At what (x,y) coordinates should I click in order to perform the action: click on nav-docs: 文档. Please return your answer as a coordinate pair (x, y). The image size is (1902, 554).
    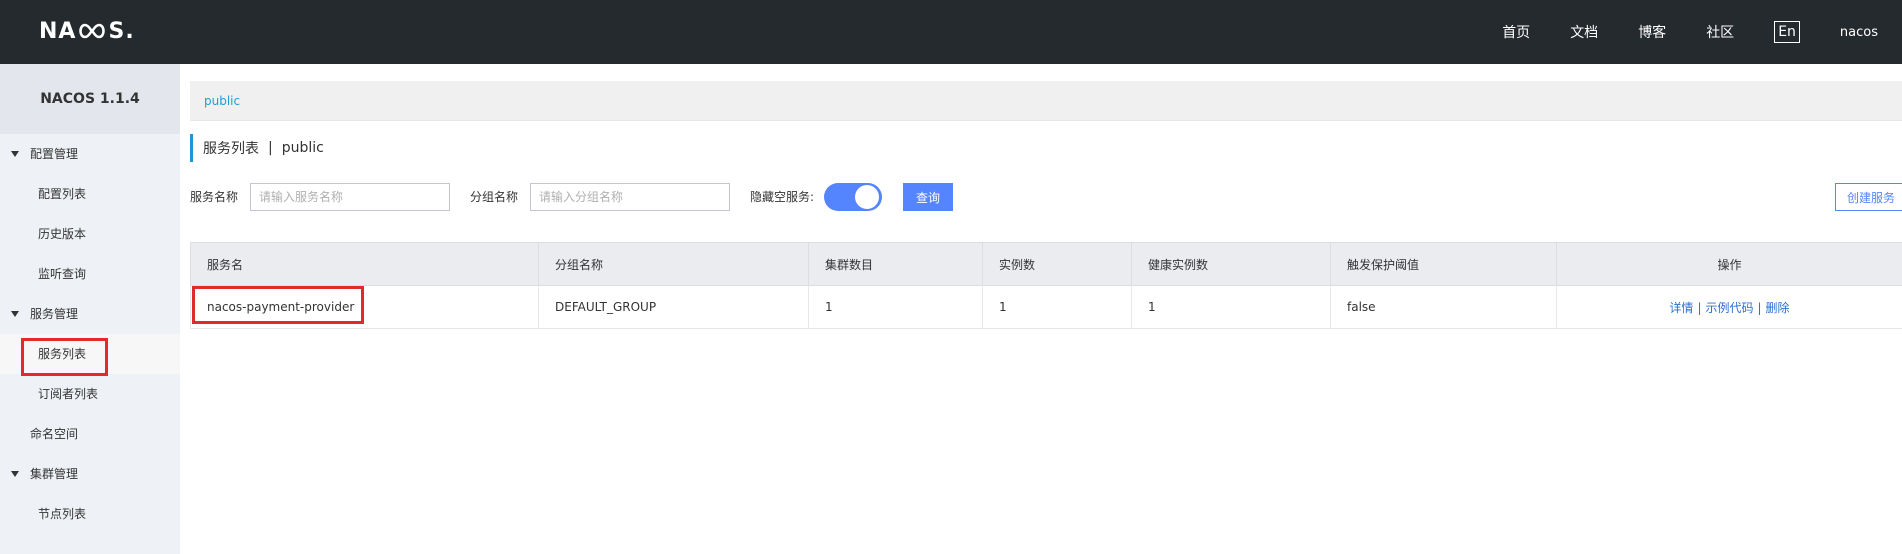
    Looking at the image, I should click on (1584, 32).